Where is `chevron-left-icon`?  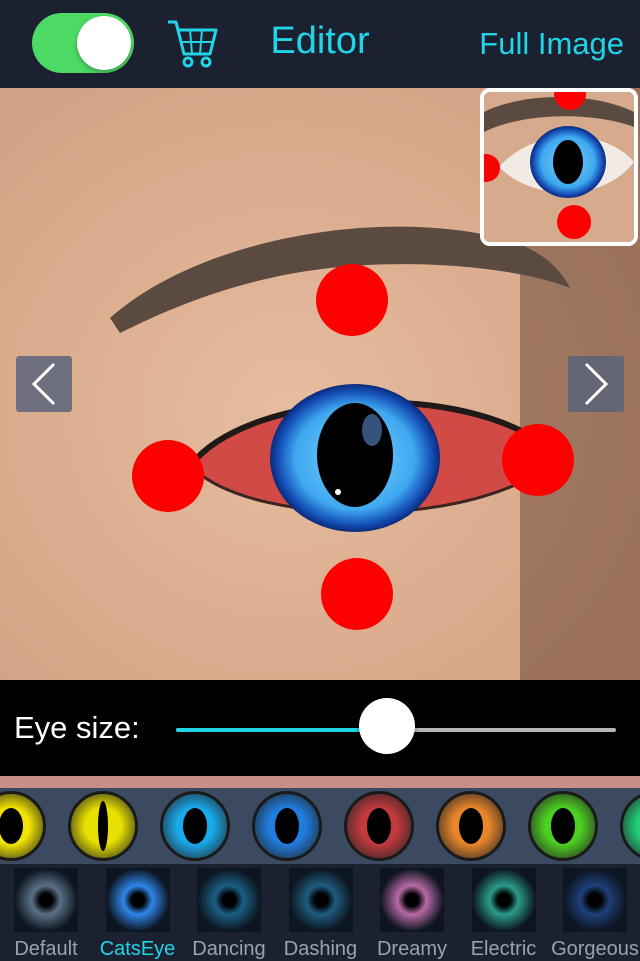 chevron-left-icon is located at coordinates (43, 384).